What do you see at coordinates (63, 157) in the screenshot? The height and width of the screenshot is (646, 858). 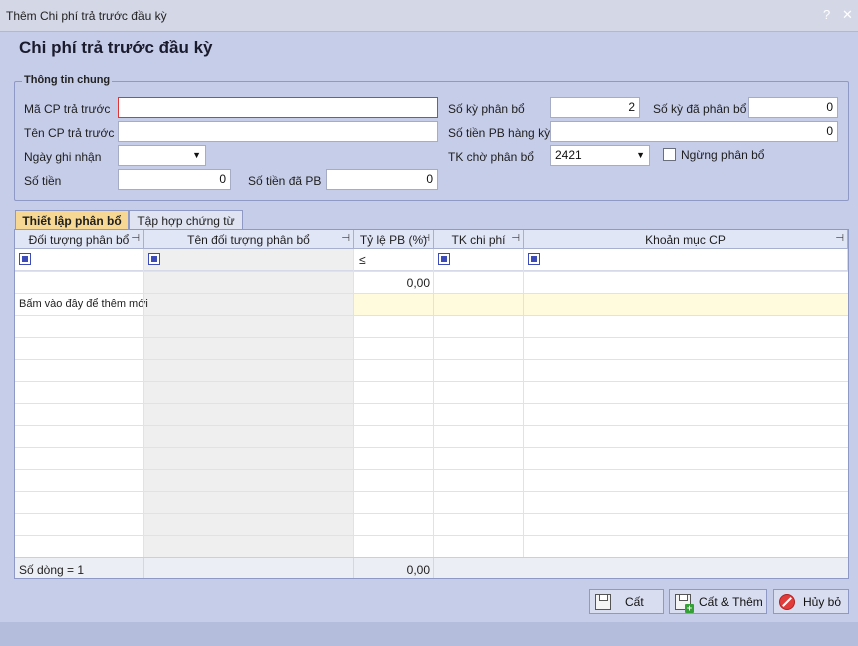 I see `ngay-ghi-nhan-label: Ngày ghi nhận` at bounding box center [63, 157].